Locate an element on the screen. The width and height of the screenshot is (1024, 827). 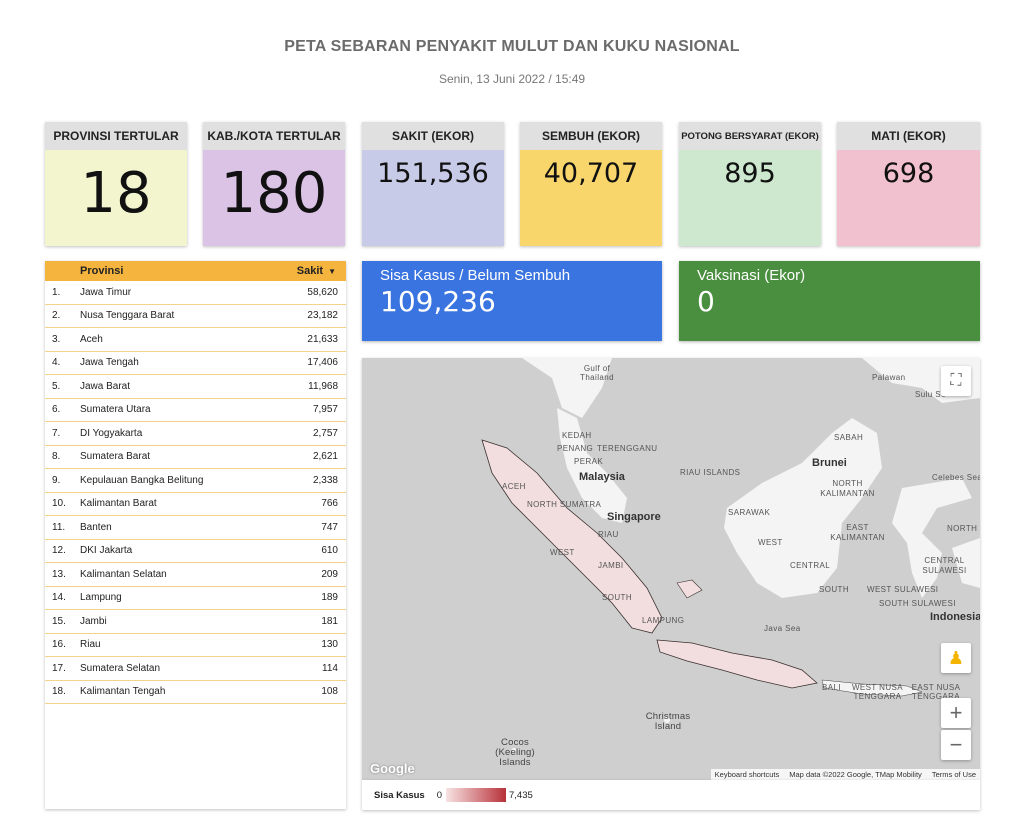
terms-link: Terms of Use is located at coordinates (954, 774).